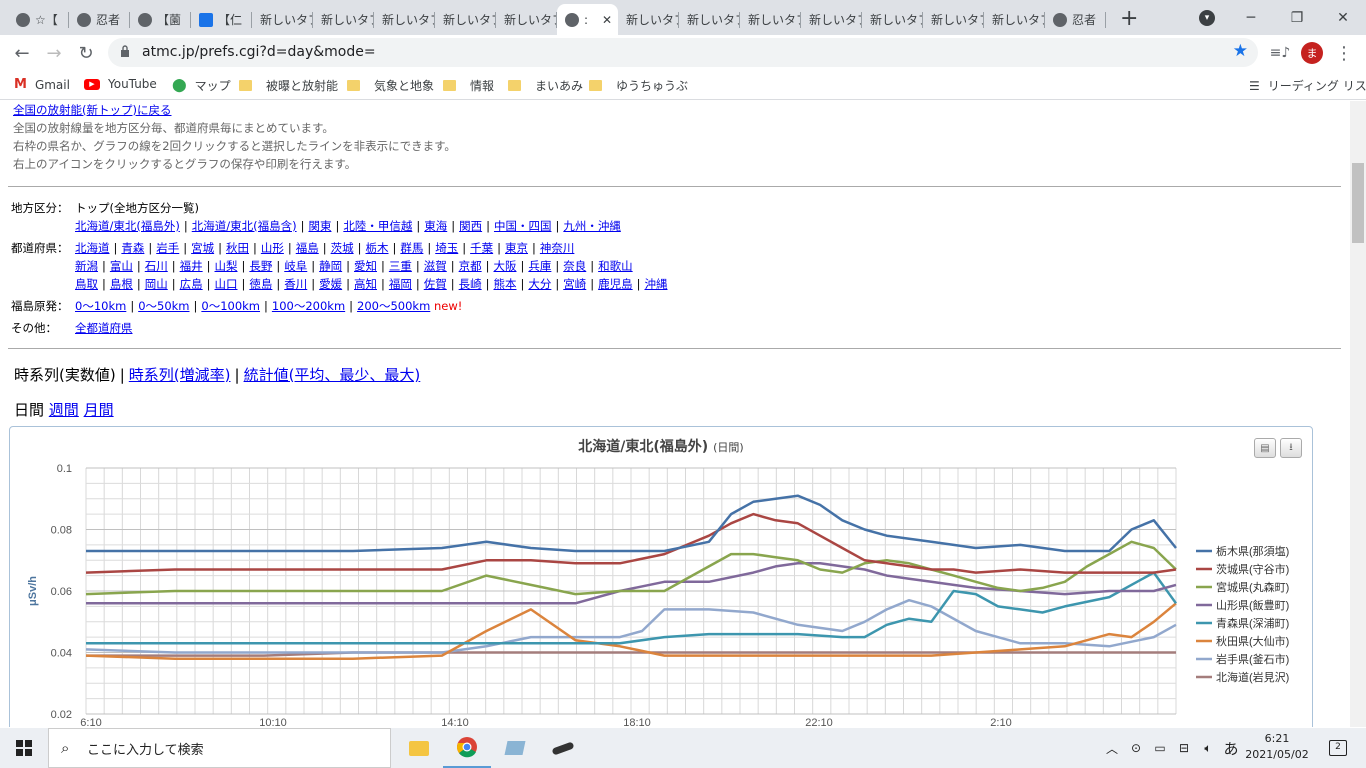  I want to click on bookmark-maps: ⬤ マップ, so click(201, 85).